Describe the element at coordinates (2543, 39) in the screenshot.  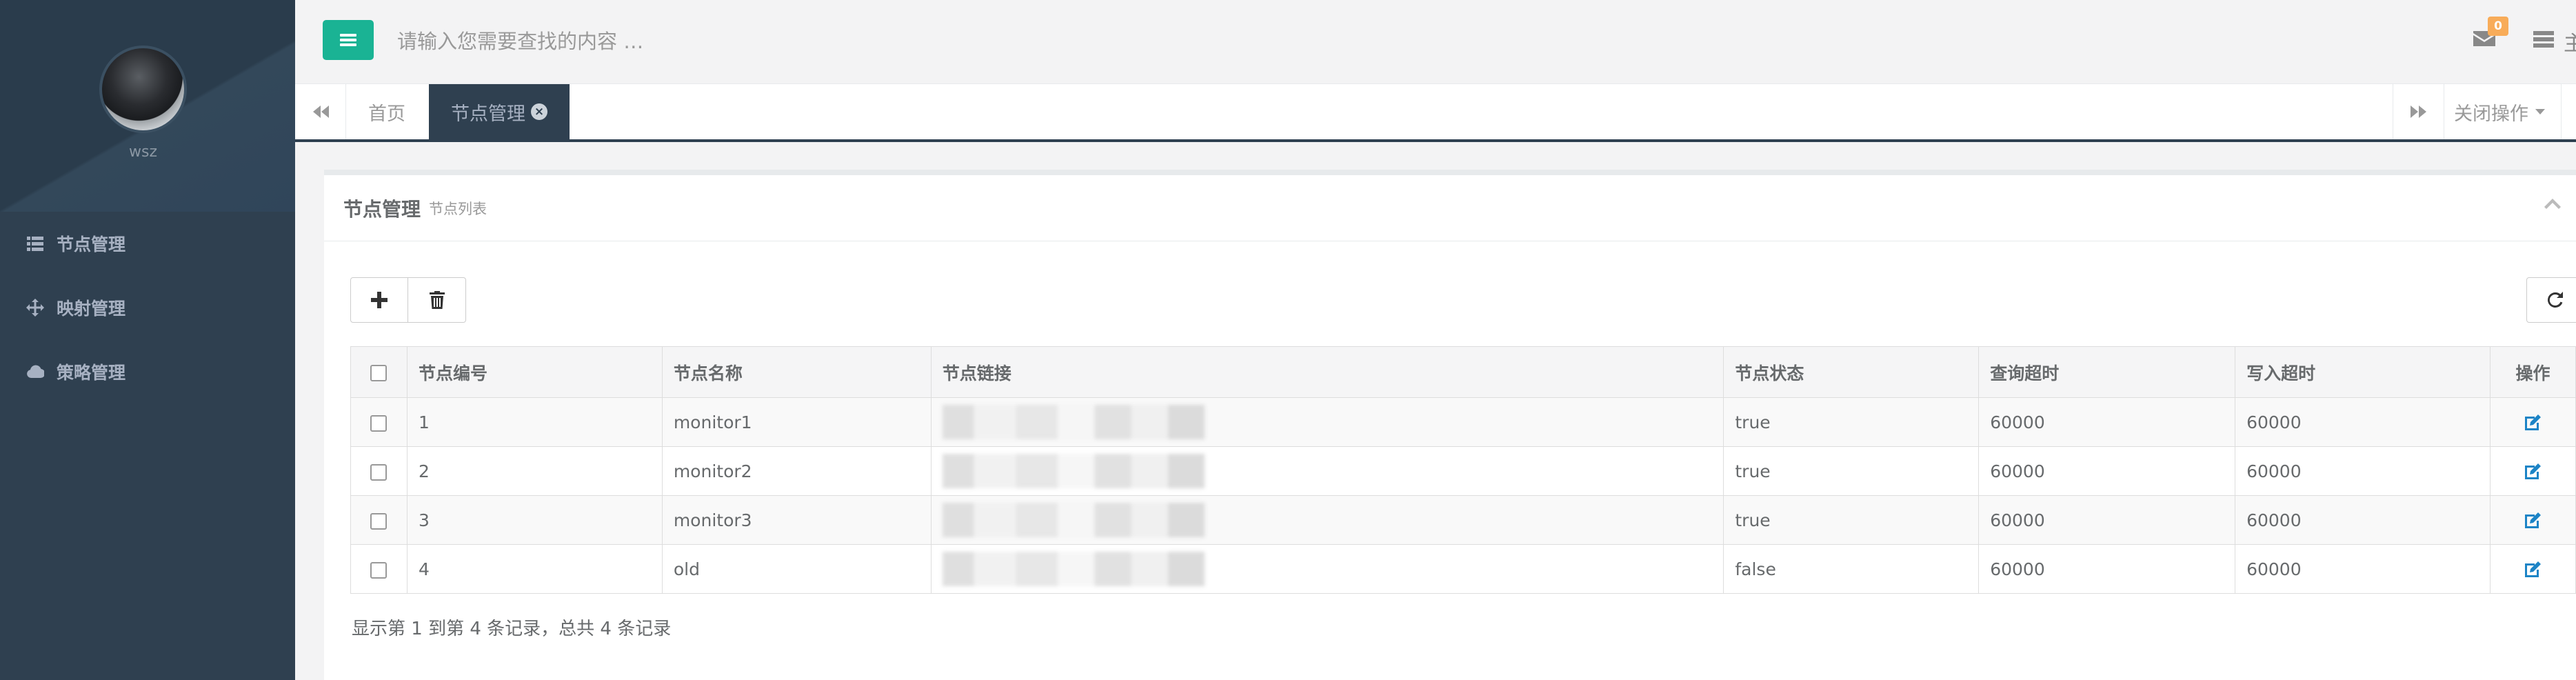
I see `tasks-icon` at that location.